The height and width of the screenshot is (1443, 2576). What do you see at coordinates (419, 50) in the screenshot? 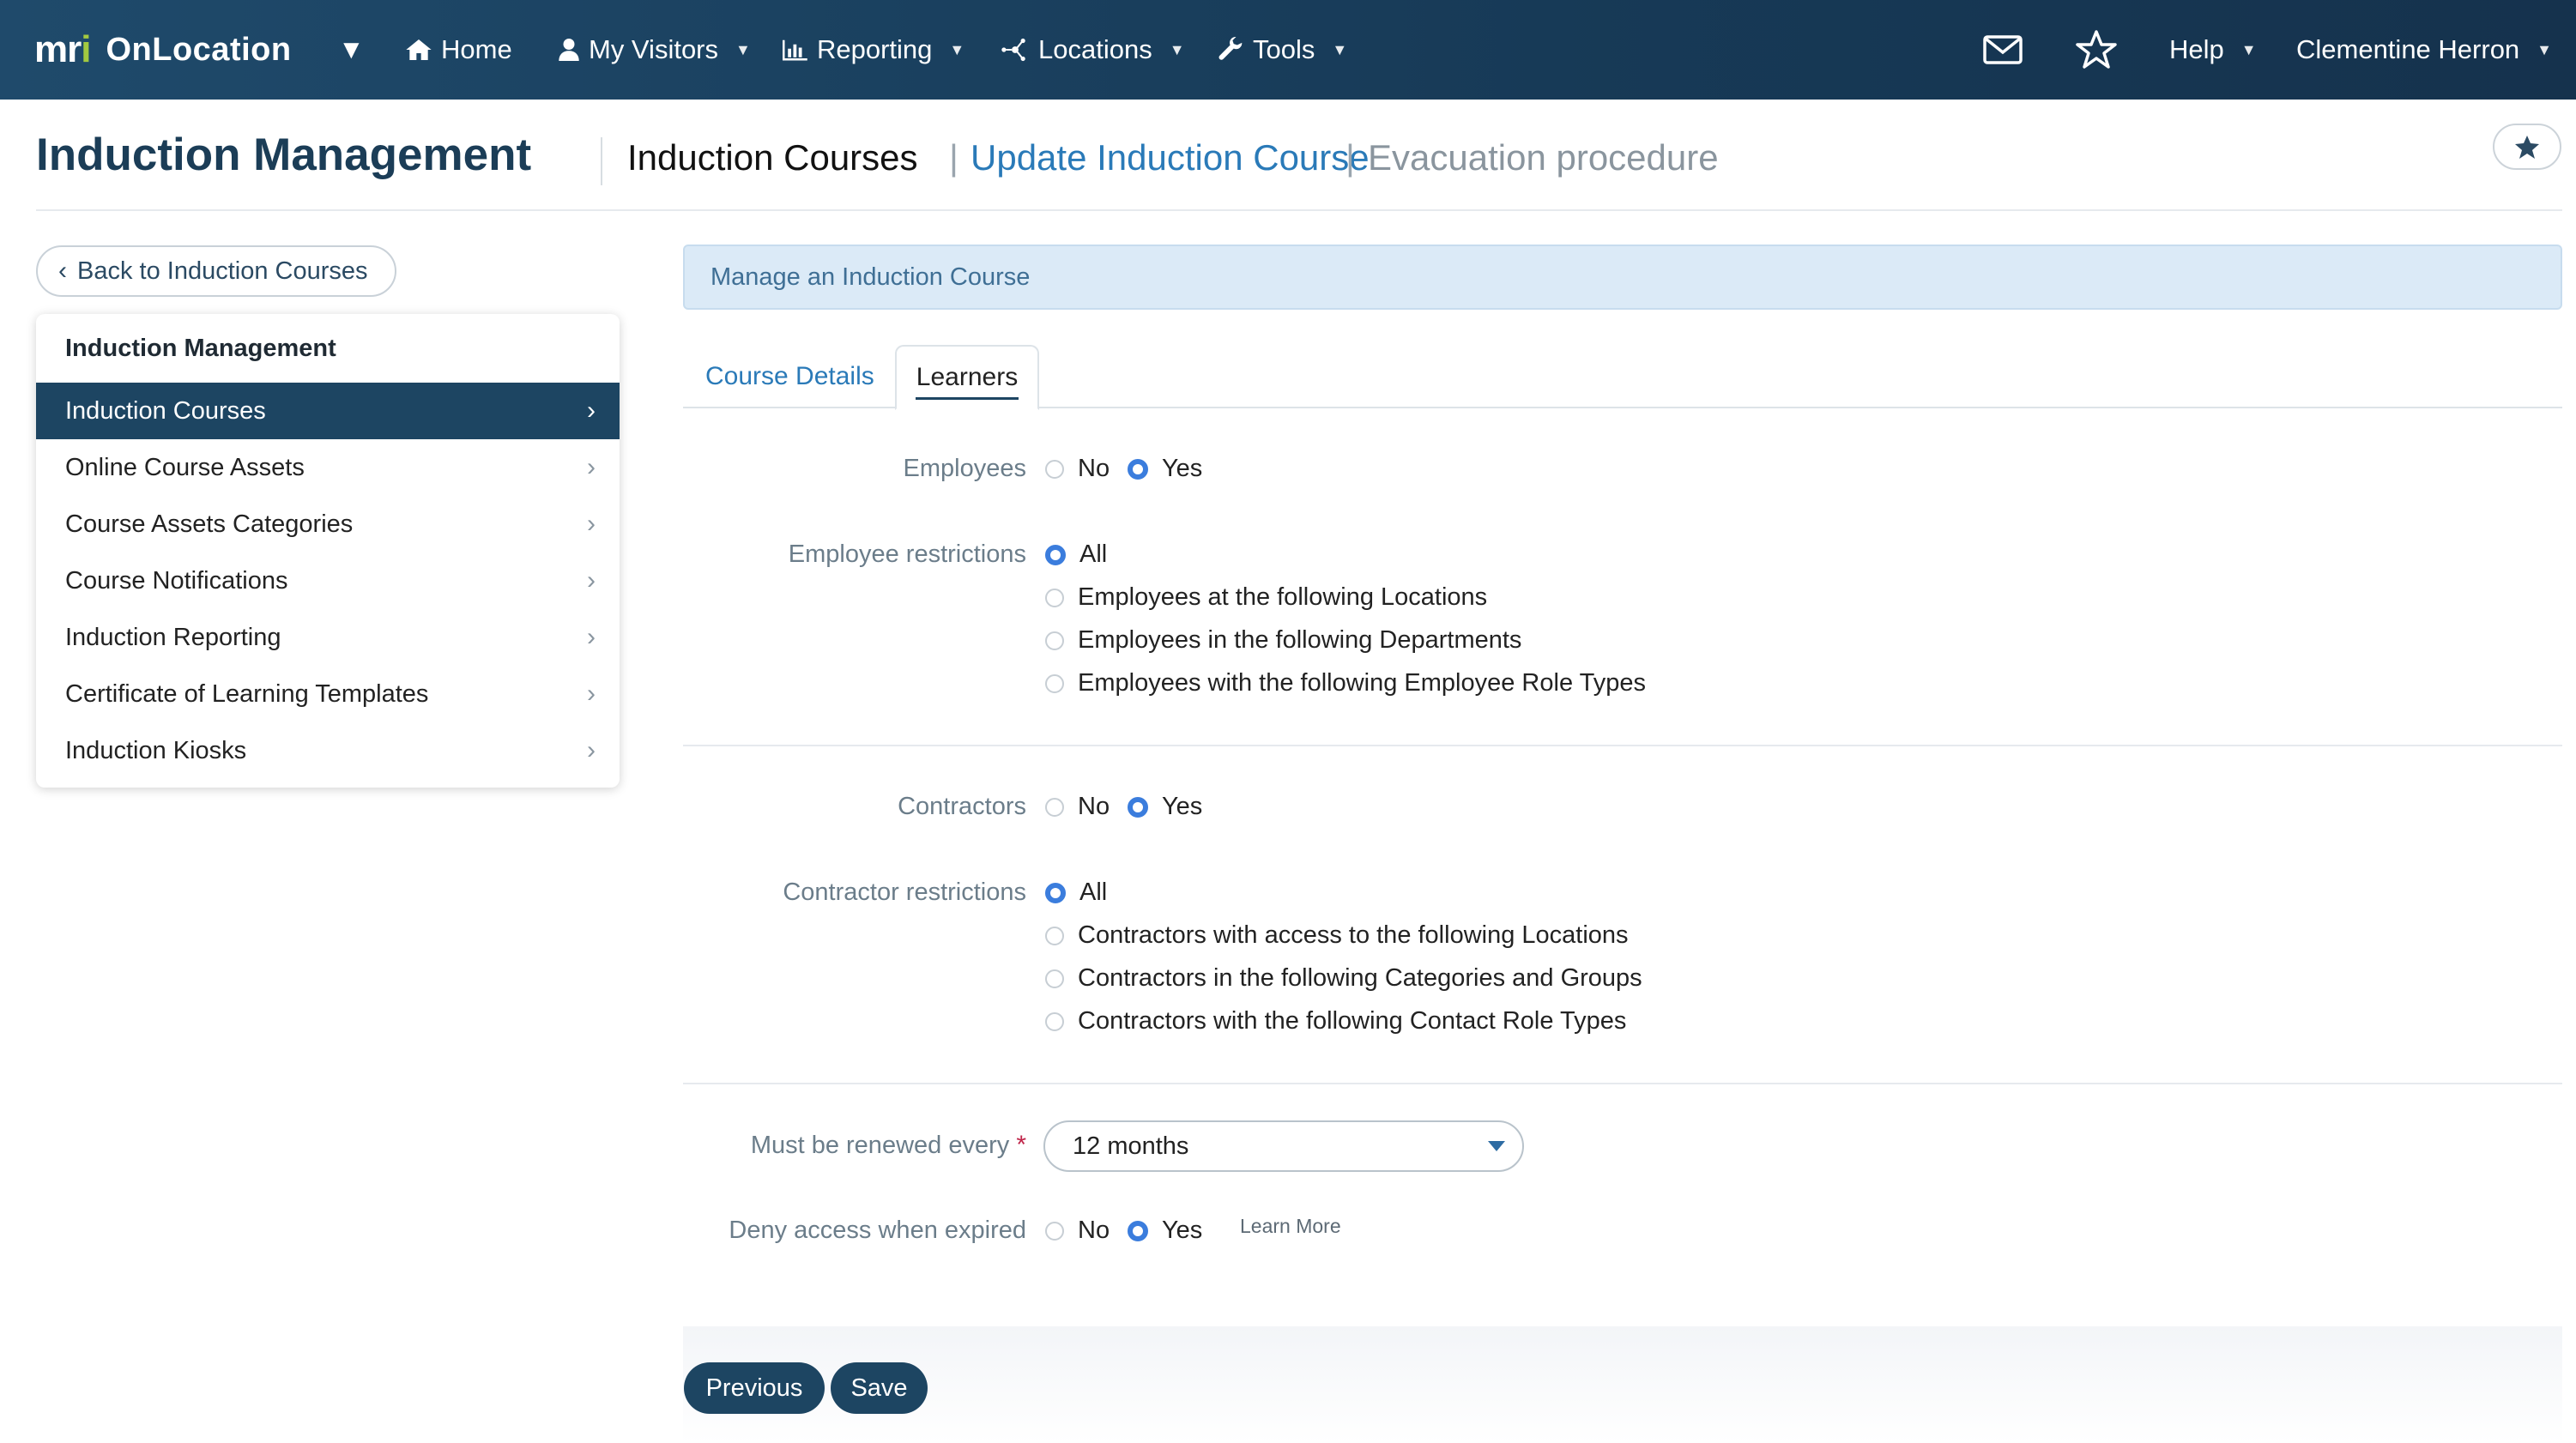
I see `home-icon` at bounding box center [419, 50].